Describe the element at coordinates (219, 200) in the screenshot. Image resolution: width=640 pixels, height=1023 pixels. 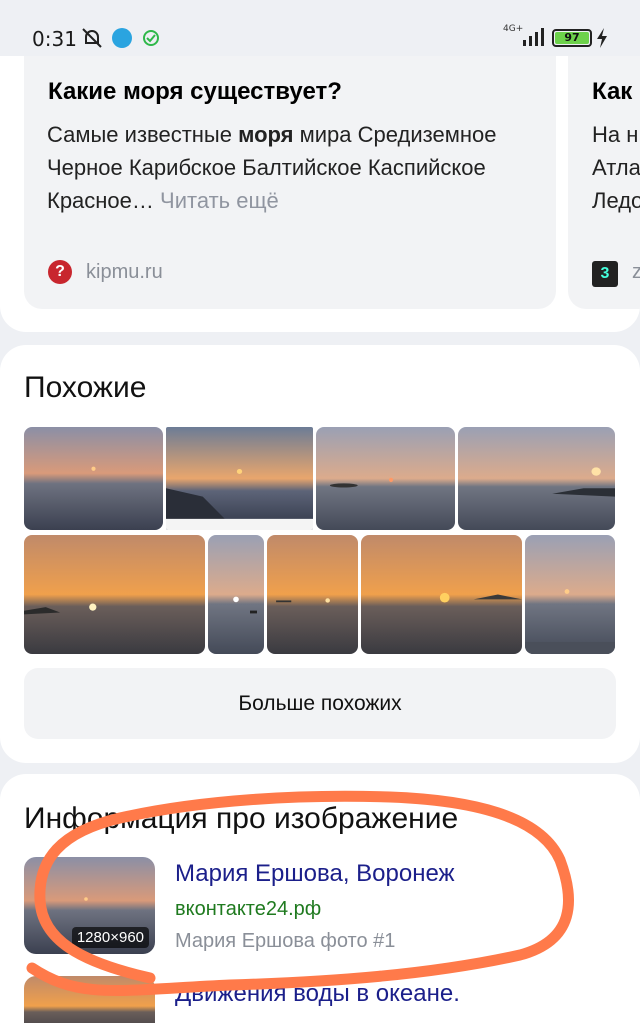
I see `read-more-link: Читать ещё` at that location.